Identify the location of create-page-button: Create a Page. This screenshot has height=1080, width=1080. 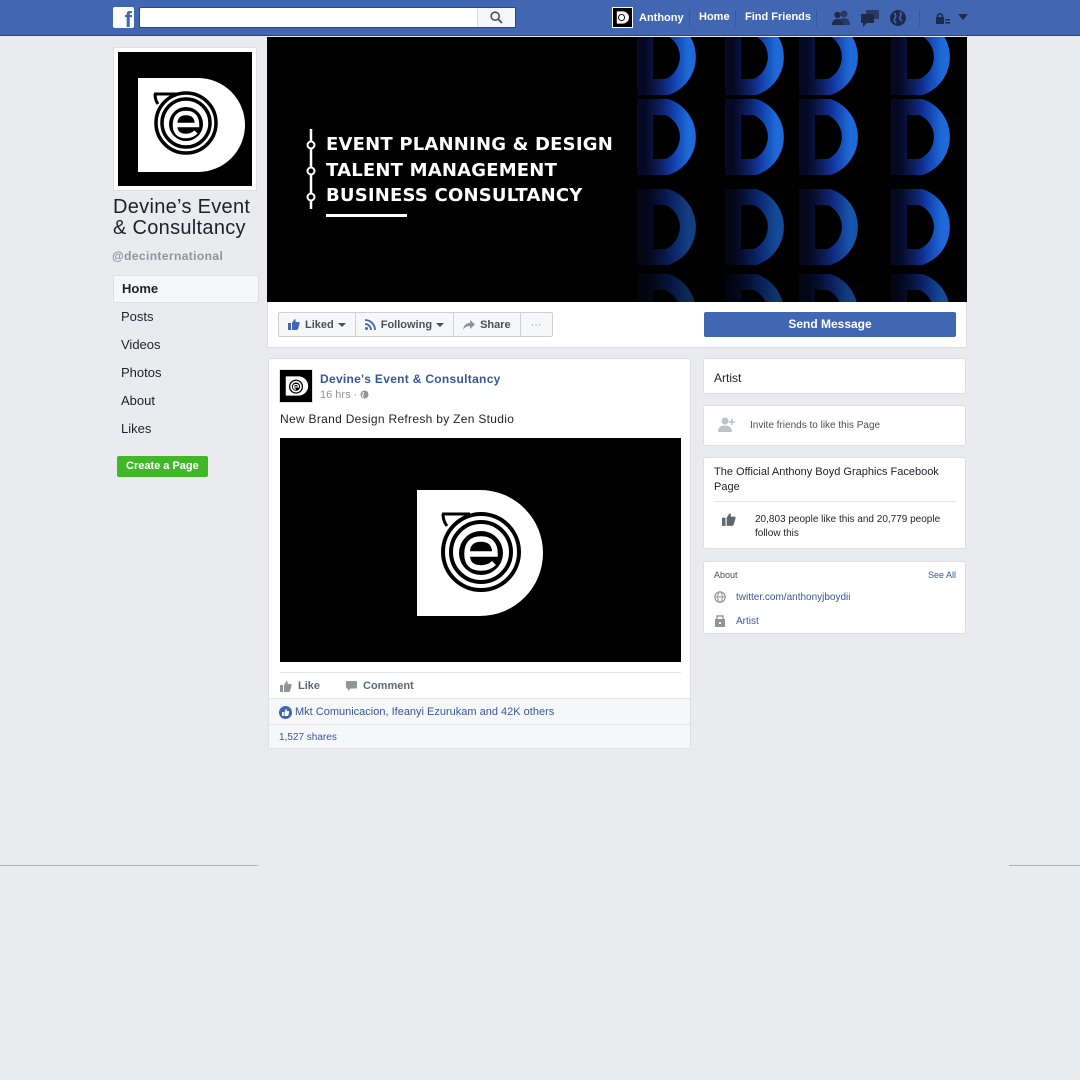
(162, 466).